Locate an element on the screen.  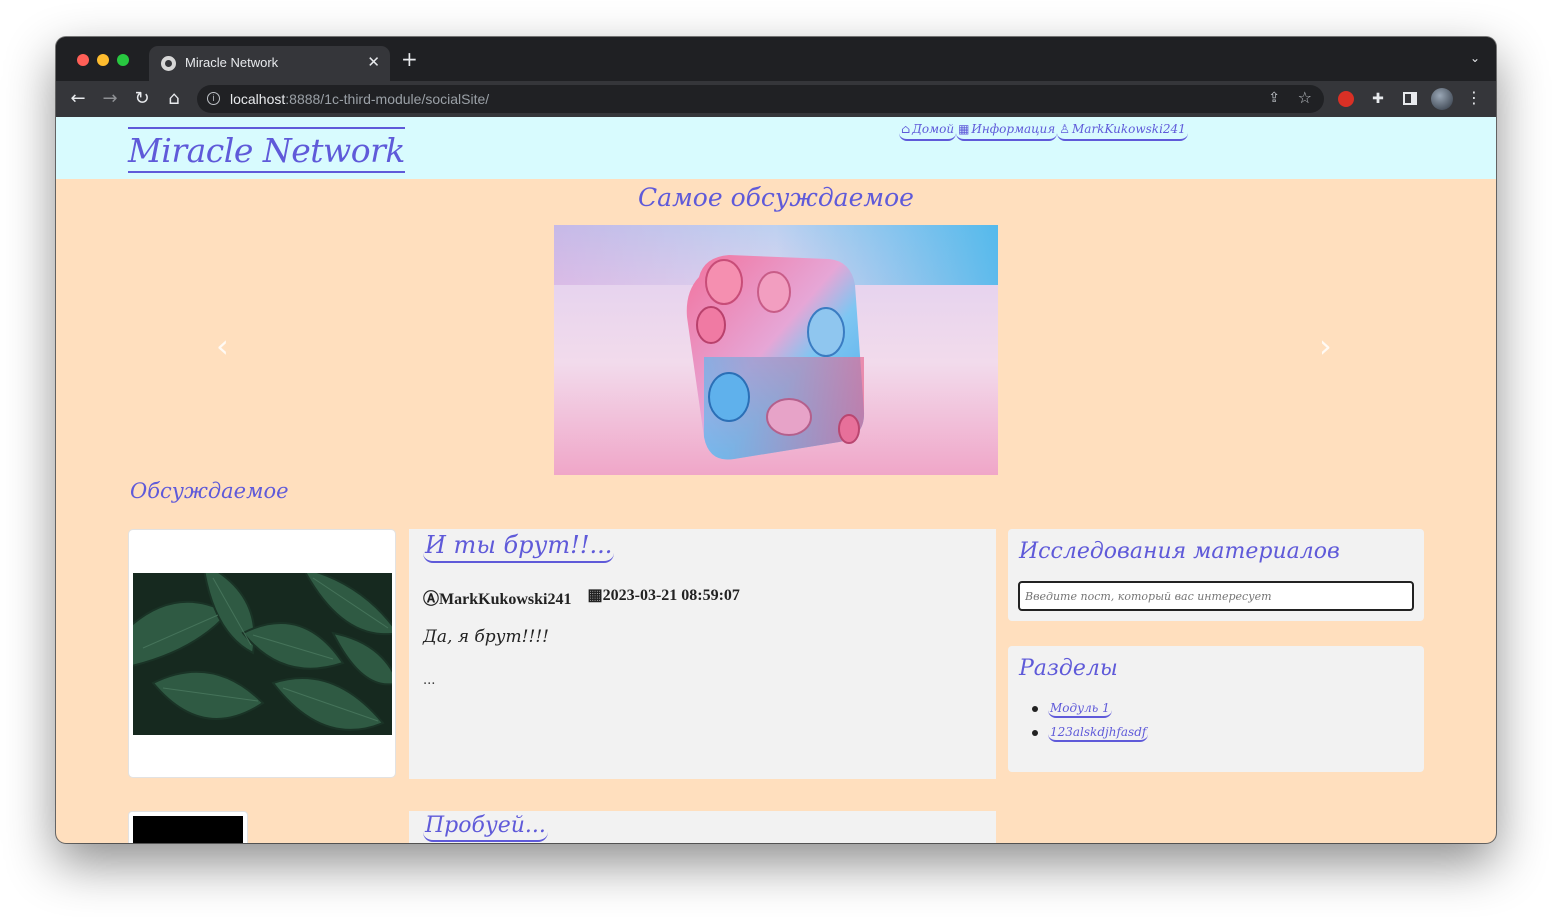
extensions-puzzle-icon: ✚ is located at coordinates (1378, 99).